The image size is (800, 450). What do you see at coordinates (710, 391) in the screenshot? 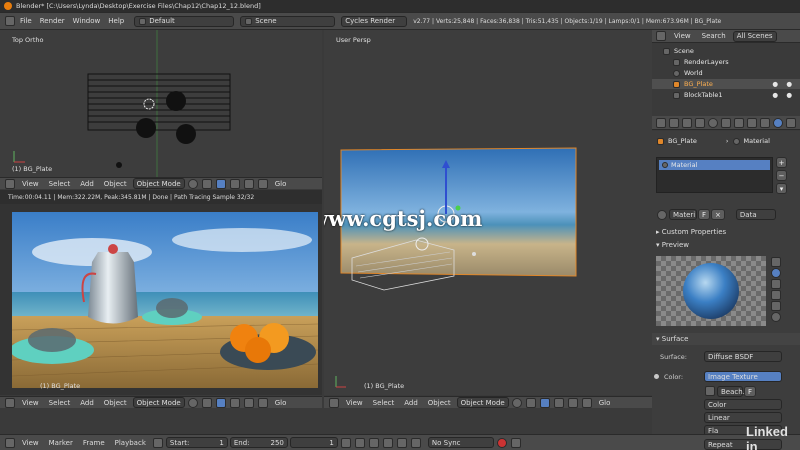
I see `image-browse-icon` at bounding box center [710, 391].